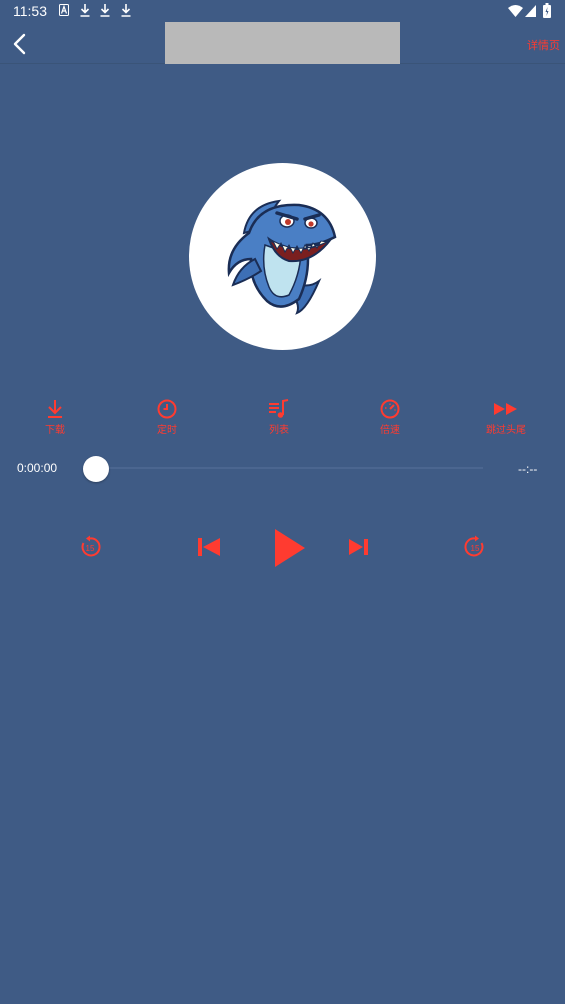 The width and height of the screenshot is (565, 1004). Describe the element at coordinates (390, 430) in the screenshot. I see `speed-label: 倍速` at that location.